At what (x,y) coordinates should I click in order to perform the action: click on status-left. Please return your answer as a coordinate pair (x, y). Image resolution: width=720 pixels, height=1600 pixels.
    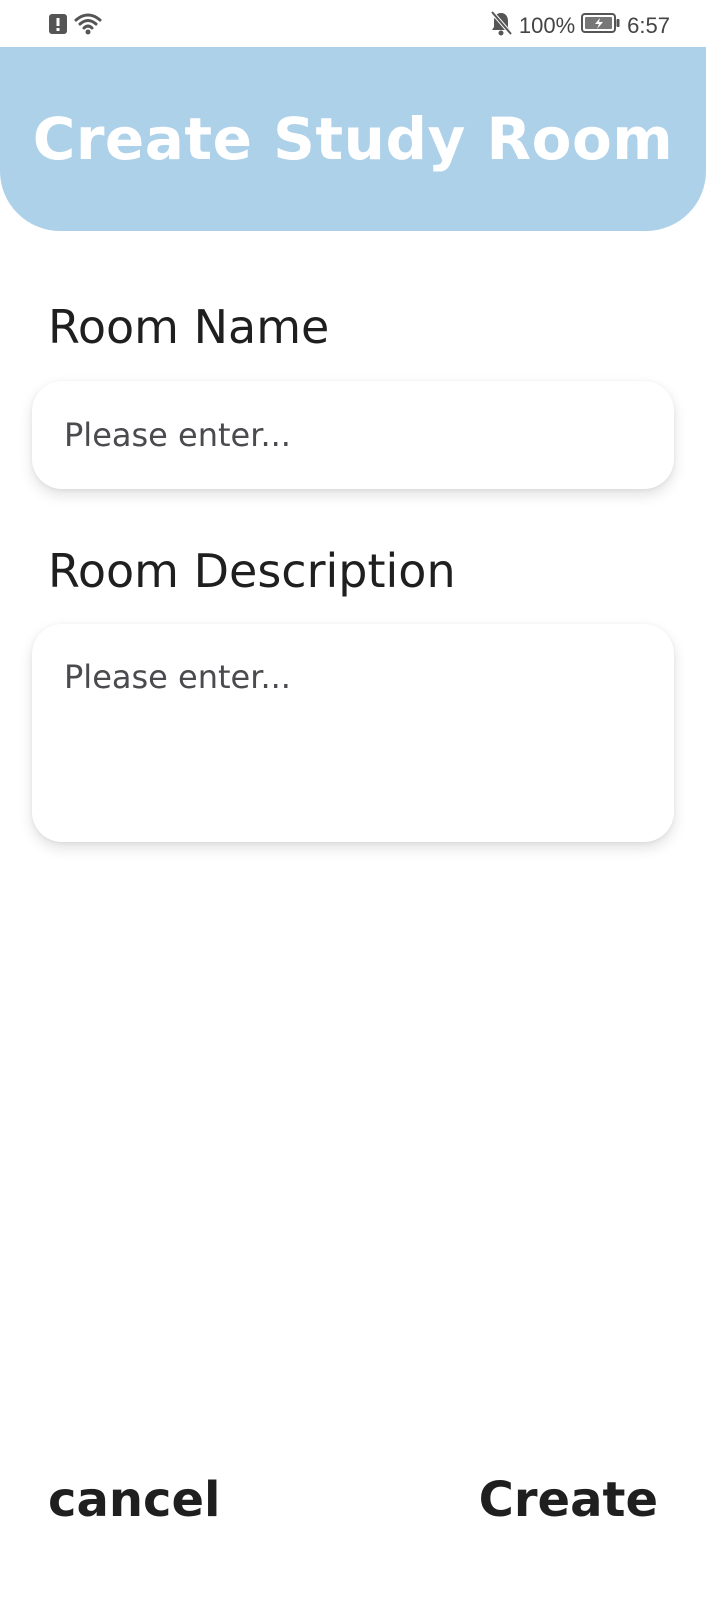
    Looking at the image, I should click on (75, 26).